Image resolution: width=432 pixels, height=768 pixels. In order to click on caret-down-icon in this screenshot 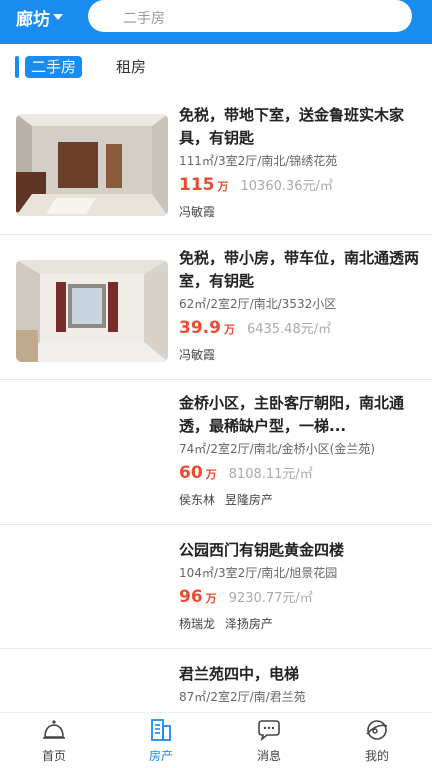, I will do `click(58, 17)`.